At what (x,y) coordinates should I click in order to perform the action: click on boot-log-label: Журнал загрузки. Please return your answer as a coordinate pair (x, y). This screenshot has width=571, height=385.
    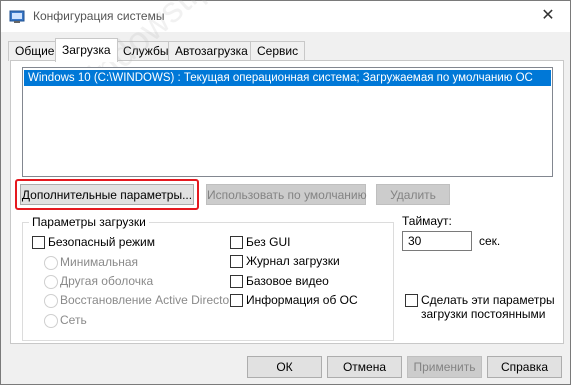
    Looking at the image, I should click on (293, 261).